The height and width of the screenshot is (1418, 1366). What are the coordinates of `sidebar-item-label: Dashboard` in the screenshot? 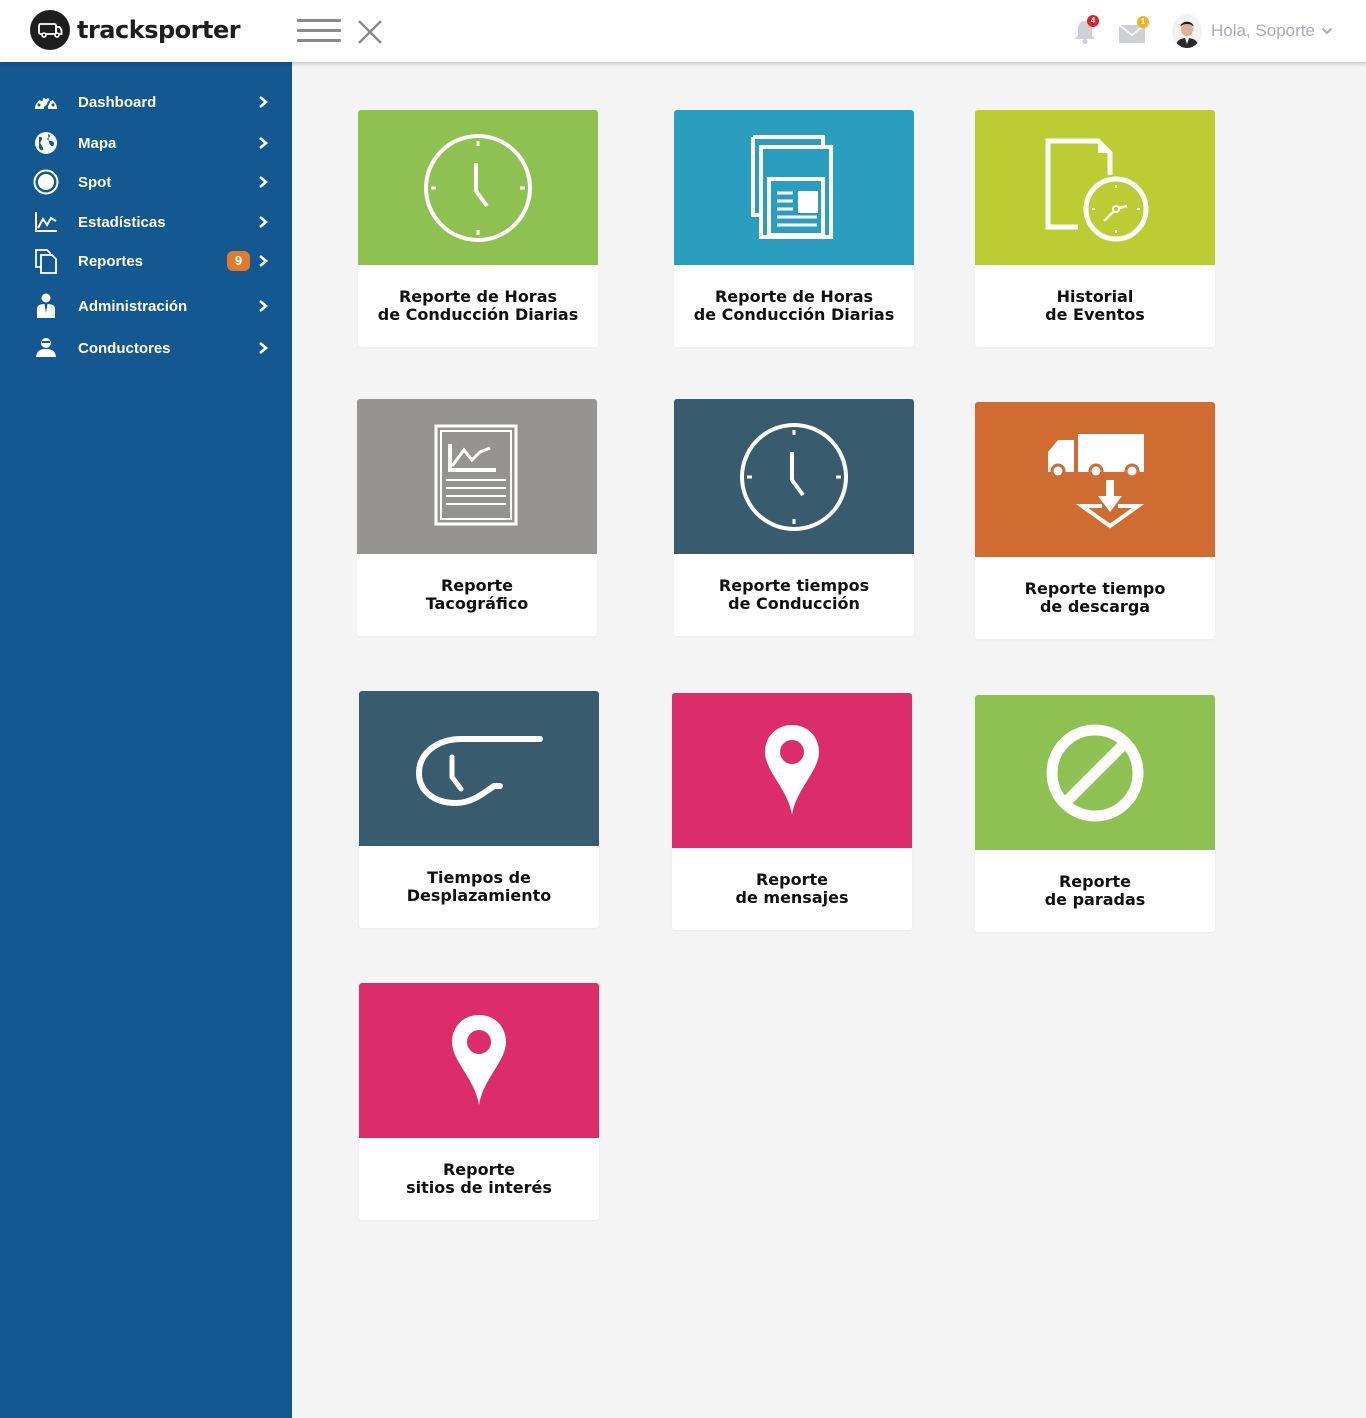 It's located at (117, 102).